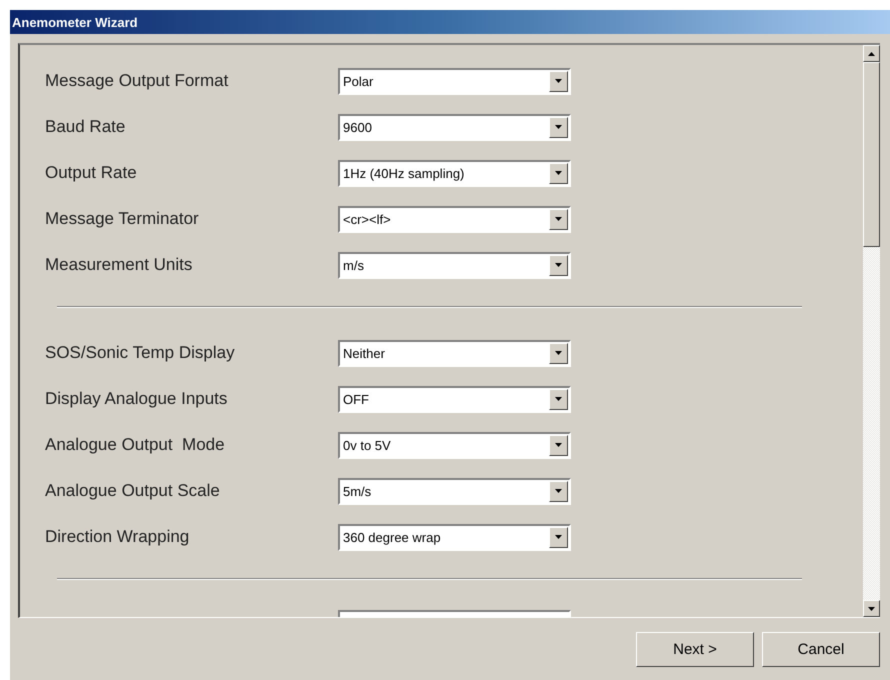 The height and width of the screenshot is (680, 890). I want to click on field-label: Measurement Units, so click(119, 265).